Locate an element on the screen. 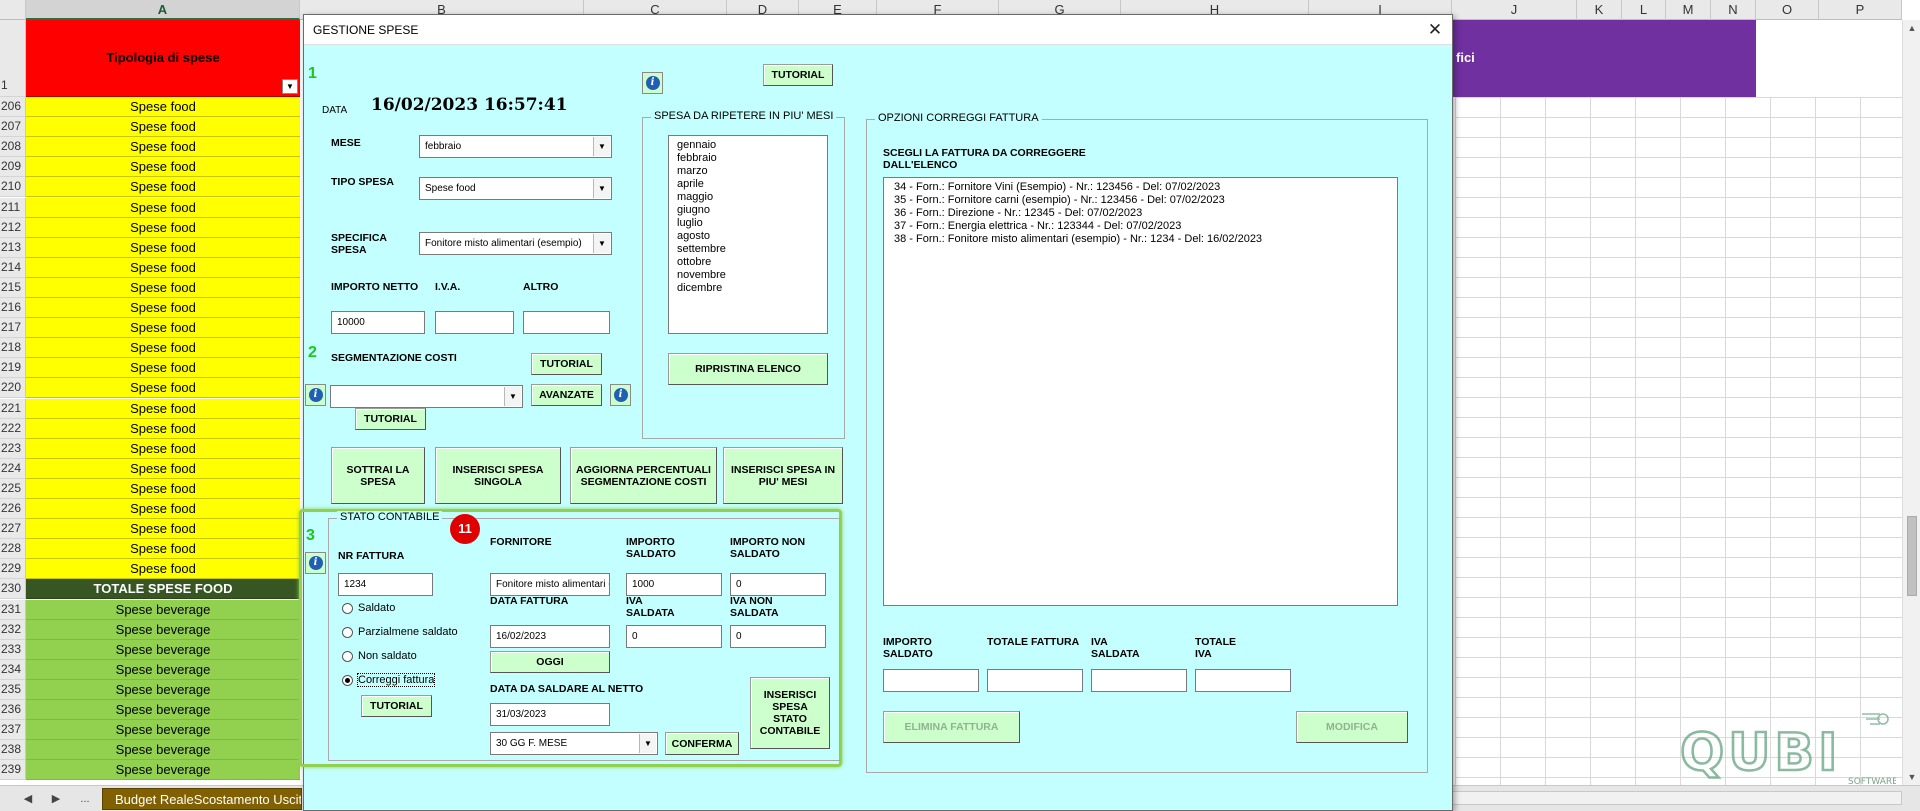  list-item: novembre is located at coordinates (748, 275).